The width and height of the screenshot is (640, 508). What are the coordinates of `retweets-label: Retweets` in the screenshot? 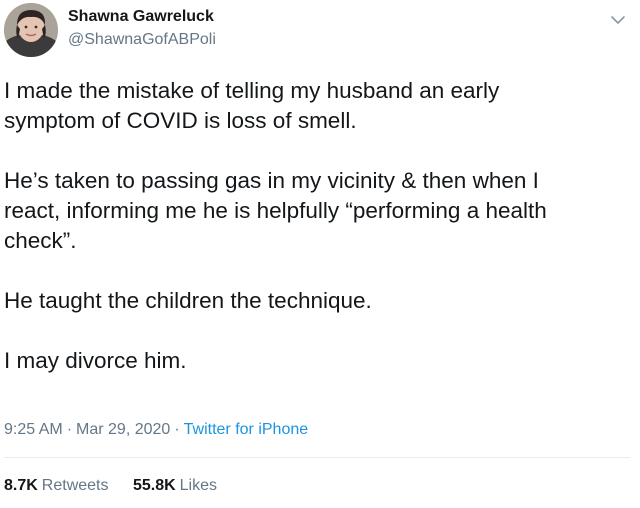 It's located at (75, 485).